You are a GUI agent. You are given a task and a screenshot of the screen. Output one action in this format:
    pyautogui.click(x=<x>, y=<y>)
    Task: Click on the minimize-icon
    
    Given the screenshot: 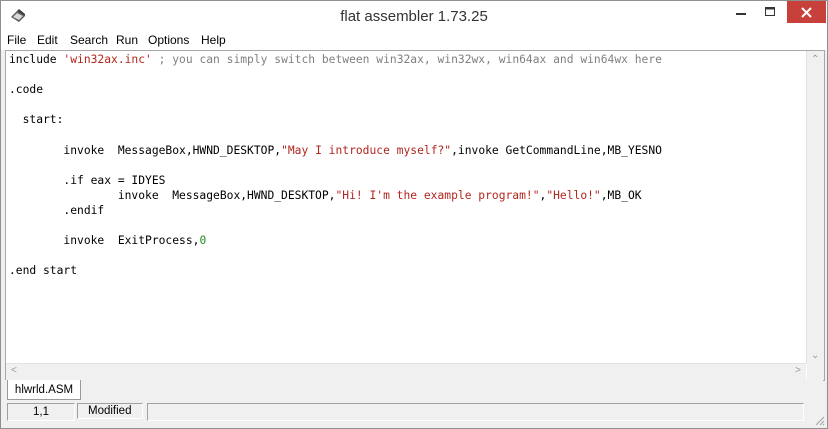 What is the action you would take?
    pyautogui.click(x=741, y=14)
    